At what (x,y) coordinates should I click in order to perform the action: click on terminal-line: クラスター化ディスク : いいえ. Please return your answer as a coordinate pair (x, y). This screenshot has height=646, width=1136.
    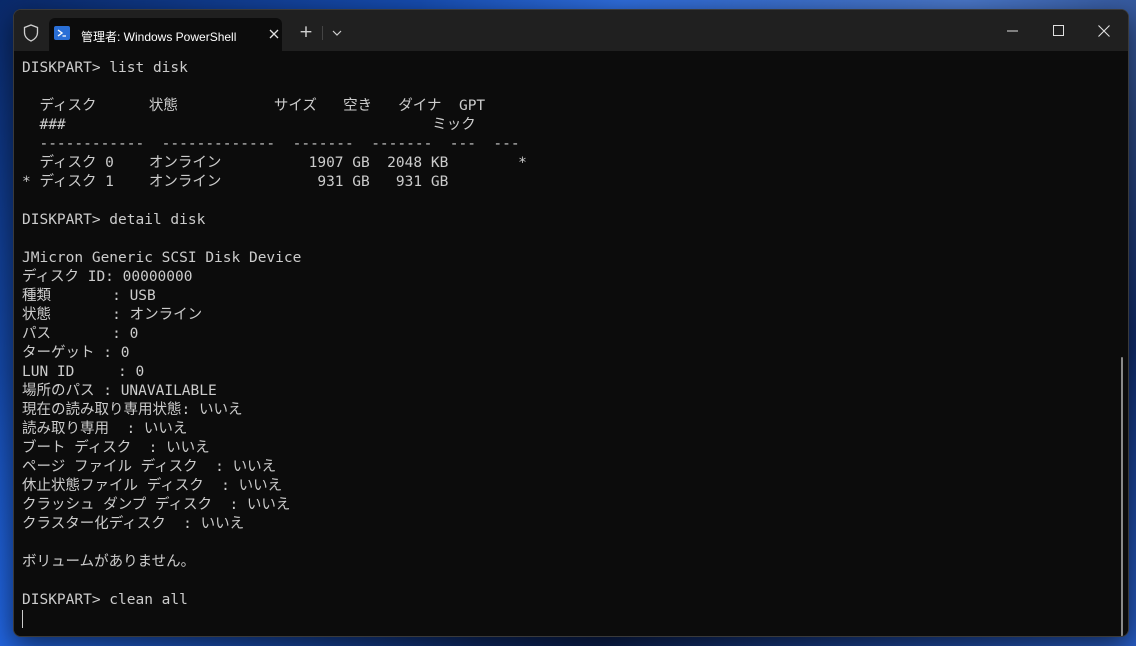
    Looking at the image, I should click on (133, 524).